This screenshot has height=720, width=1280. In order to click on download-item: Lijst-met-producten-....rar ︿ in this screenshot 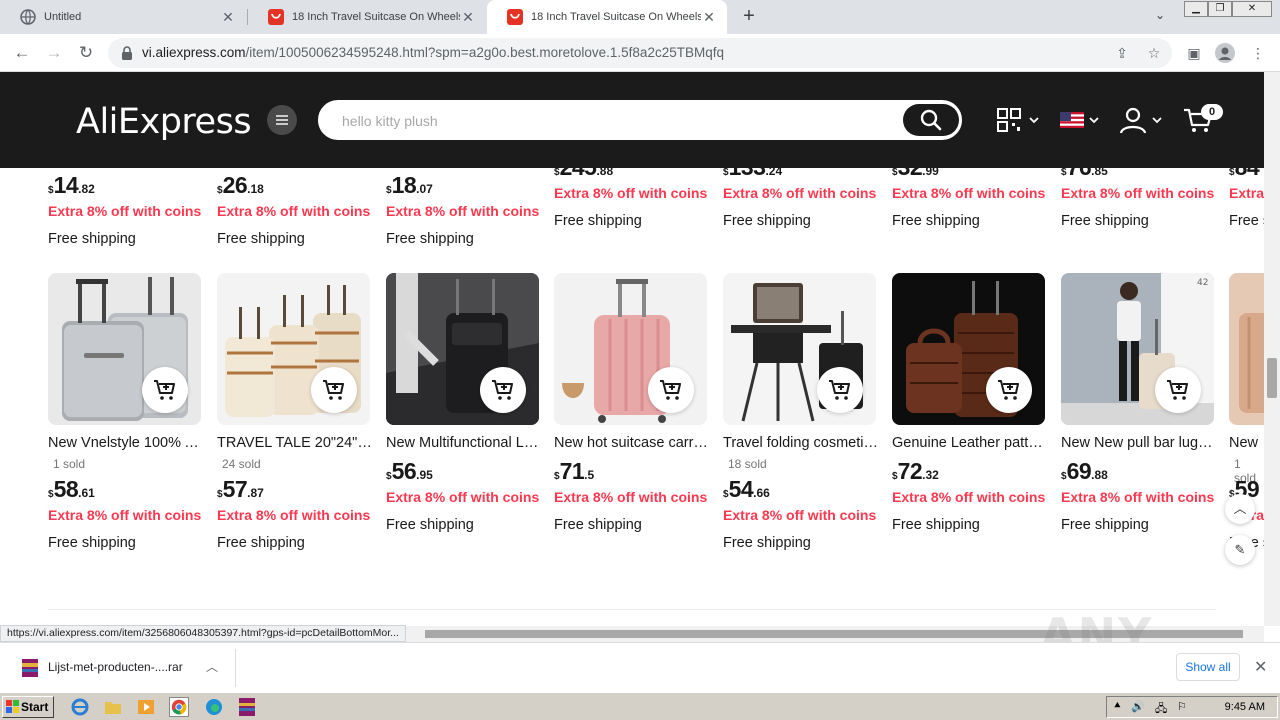, I will do `click(122, 668)`.